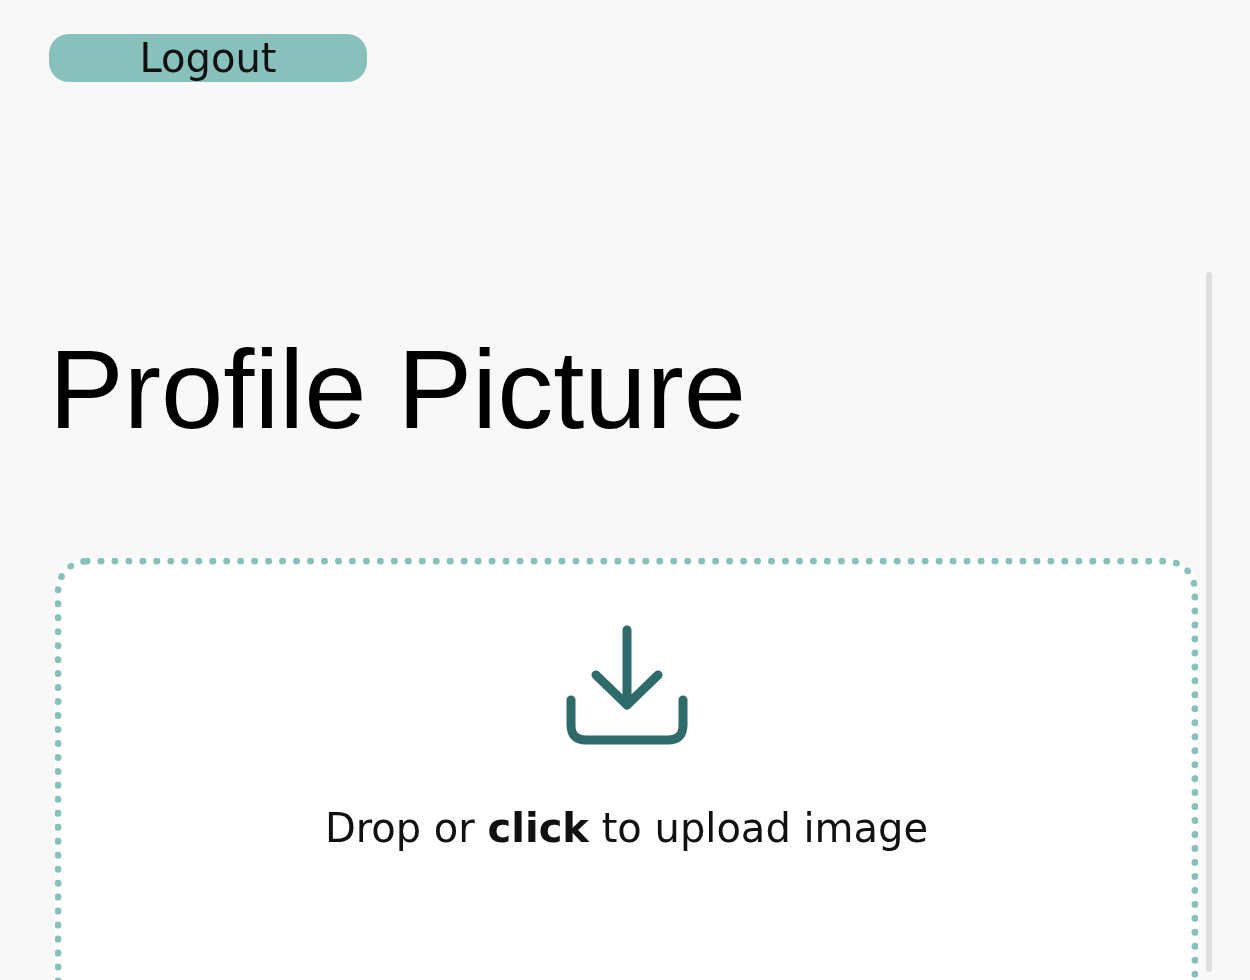 This screenshot has height=980, width=1250. I want to click on upload-prompt: Drop or click to upload image, so click(626, 828).